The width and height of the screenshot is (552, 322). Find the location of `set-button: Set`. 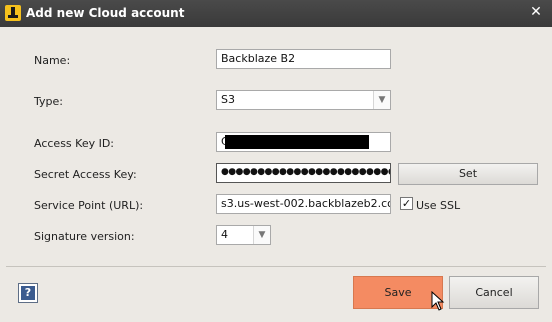

set-button: Set is located at coordinates (468, 174).